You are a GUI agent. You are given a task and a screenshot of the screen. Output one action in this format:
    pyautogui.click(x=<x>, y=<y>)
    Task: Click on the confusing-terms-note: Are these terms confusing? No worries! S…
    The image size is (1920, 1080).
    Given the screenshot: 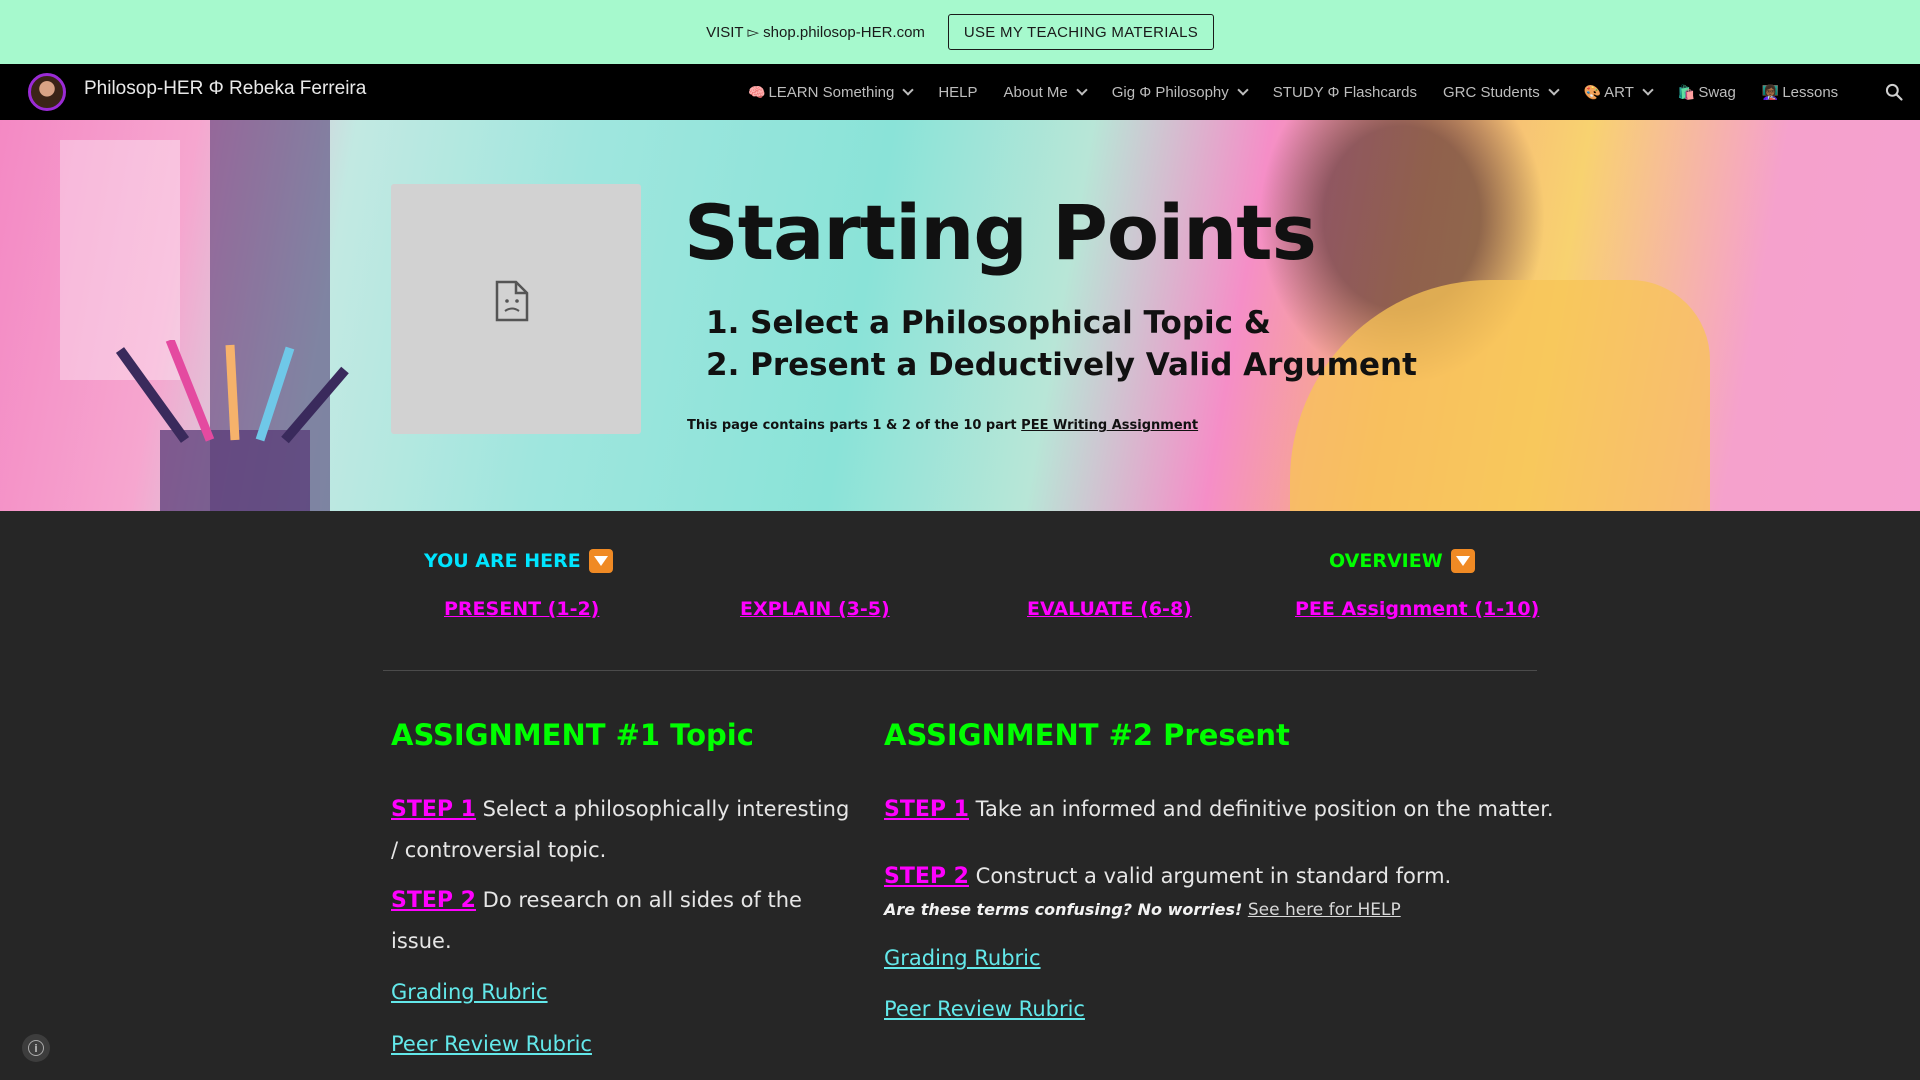 What is the action you would take?
    pyautogui.click(x=1142, y=910)
    